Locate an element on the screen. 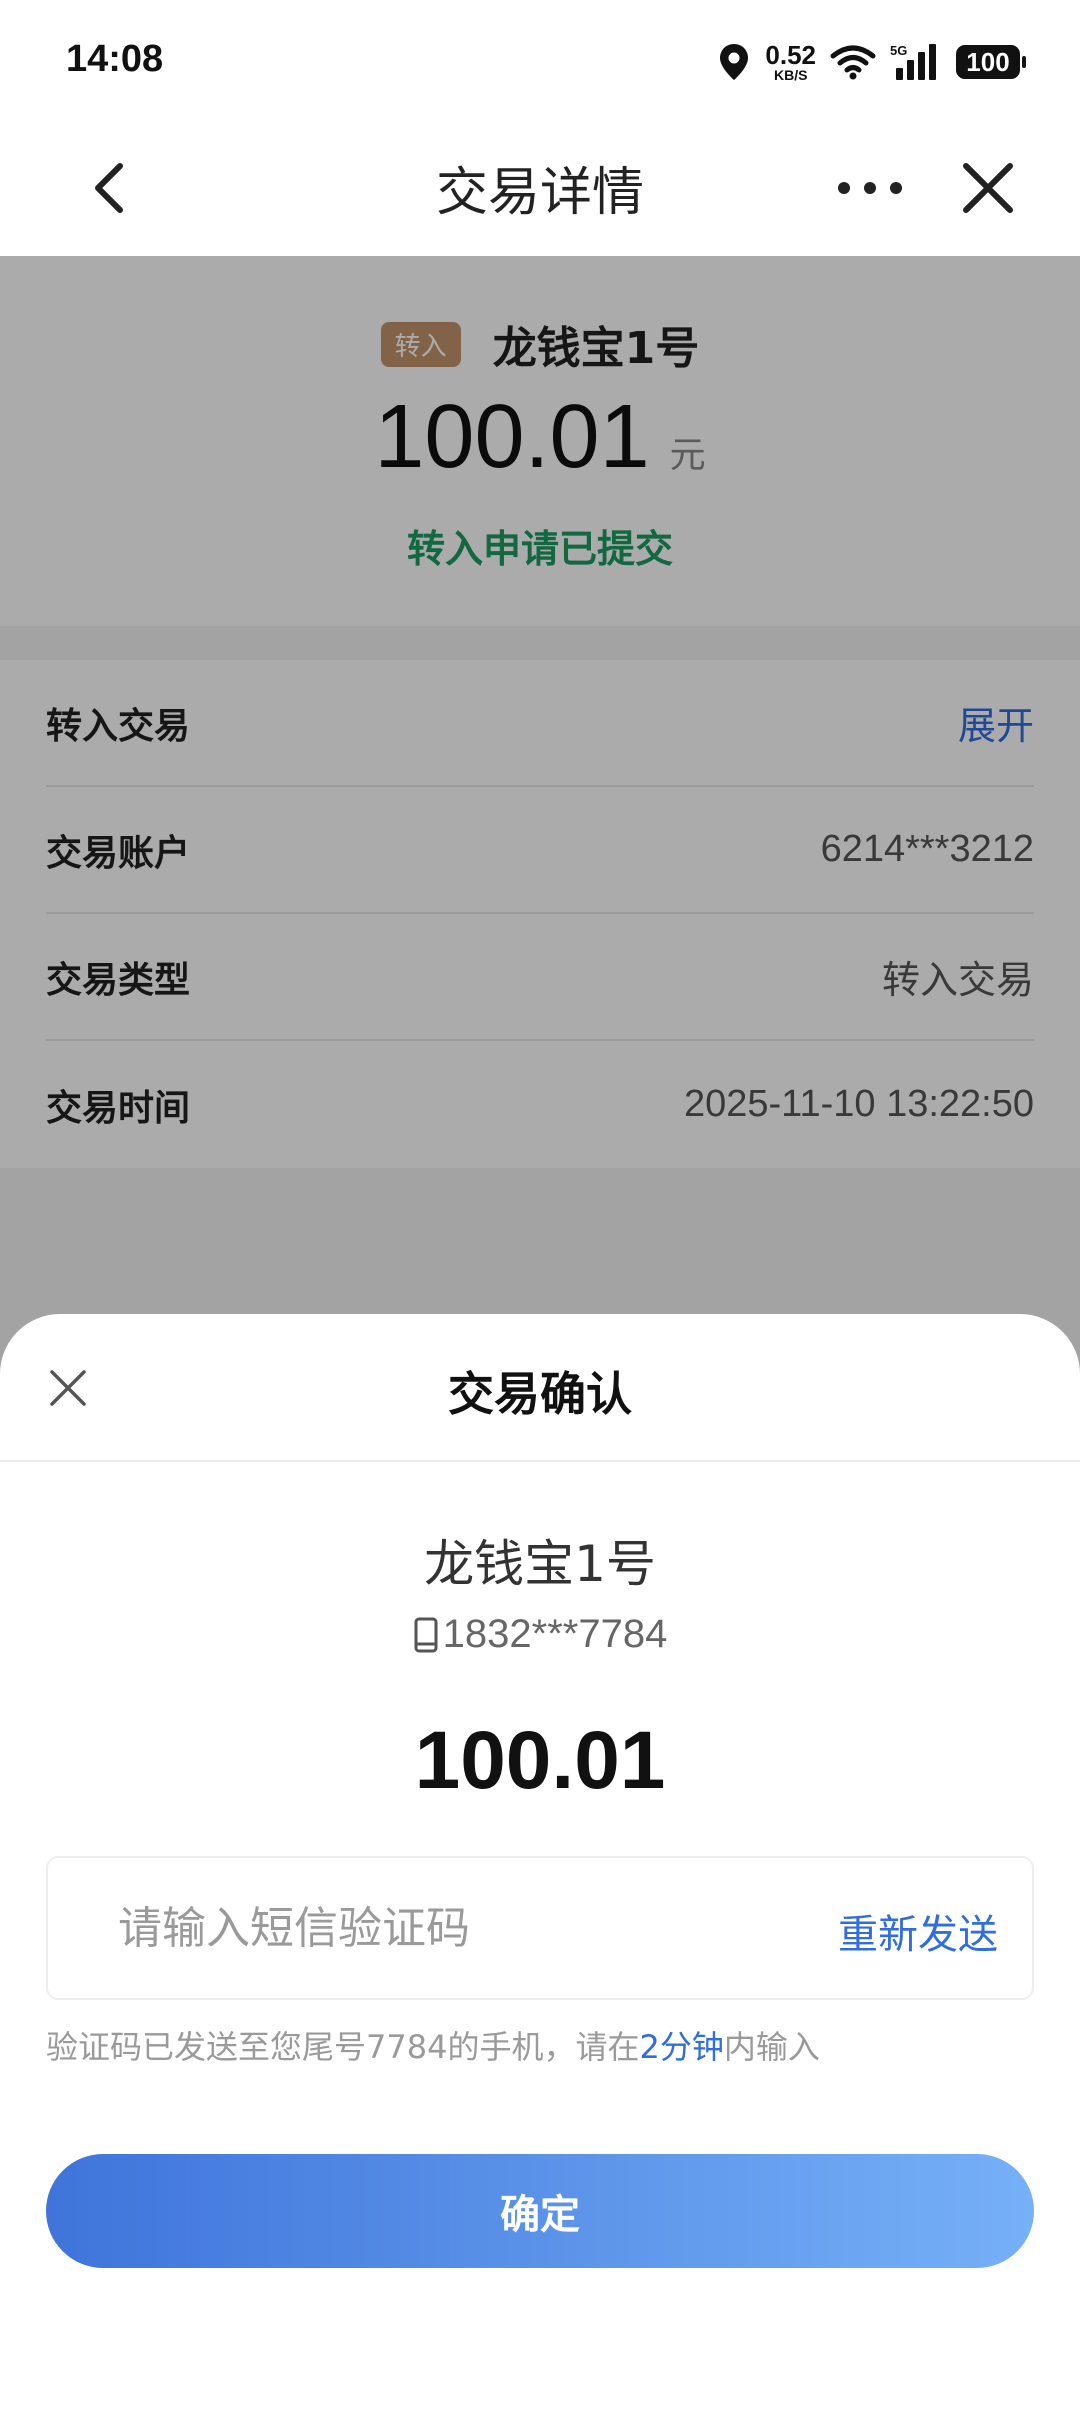 The image size is (1080, 2412). close-icon is located at coordinates (988, 188).